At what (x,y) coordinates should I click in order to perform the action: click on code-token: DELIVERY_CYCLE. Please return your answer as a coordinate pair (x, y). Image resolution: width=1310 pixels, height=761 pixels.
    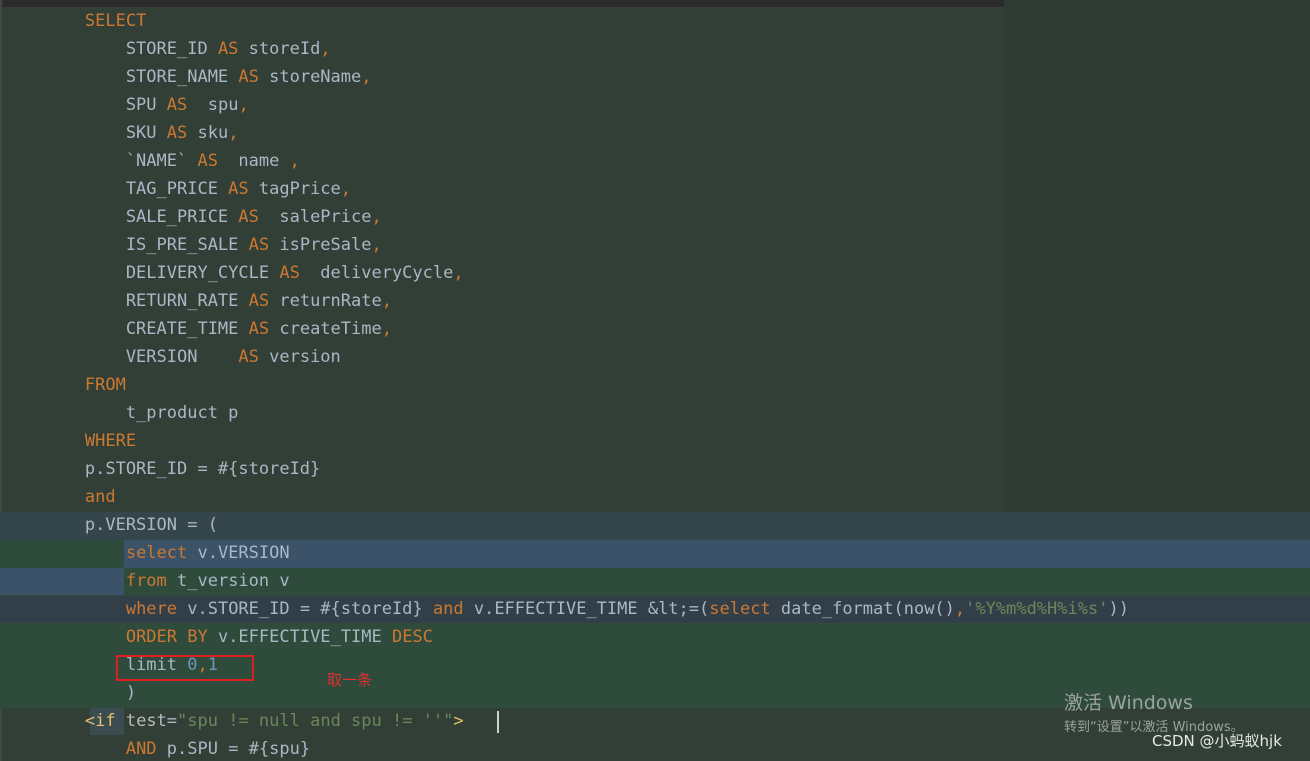
    Looking at the image, I should click on (141, 273).